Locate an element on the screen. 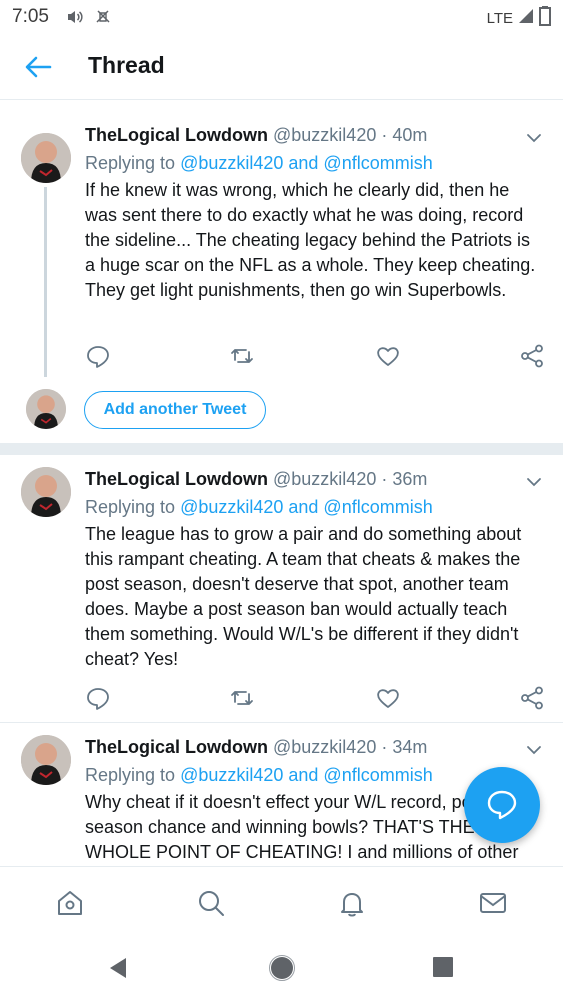 This screenshot has width=563, height=1000. network-type: LTE is located at coordinates (499, 18).